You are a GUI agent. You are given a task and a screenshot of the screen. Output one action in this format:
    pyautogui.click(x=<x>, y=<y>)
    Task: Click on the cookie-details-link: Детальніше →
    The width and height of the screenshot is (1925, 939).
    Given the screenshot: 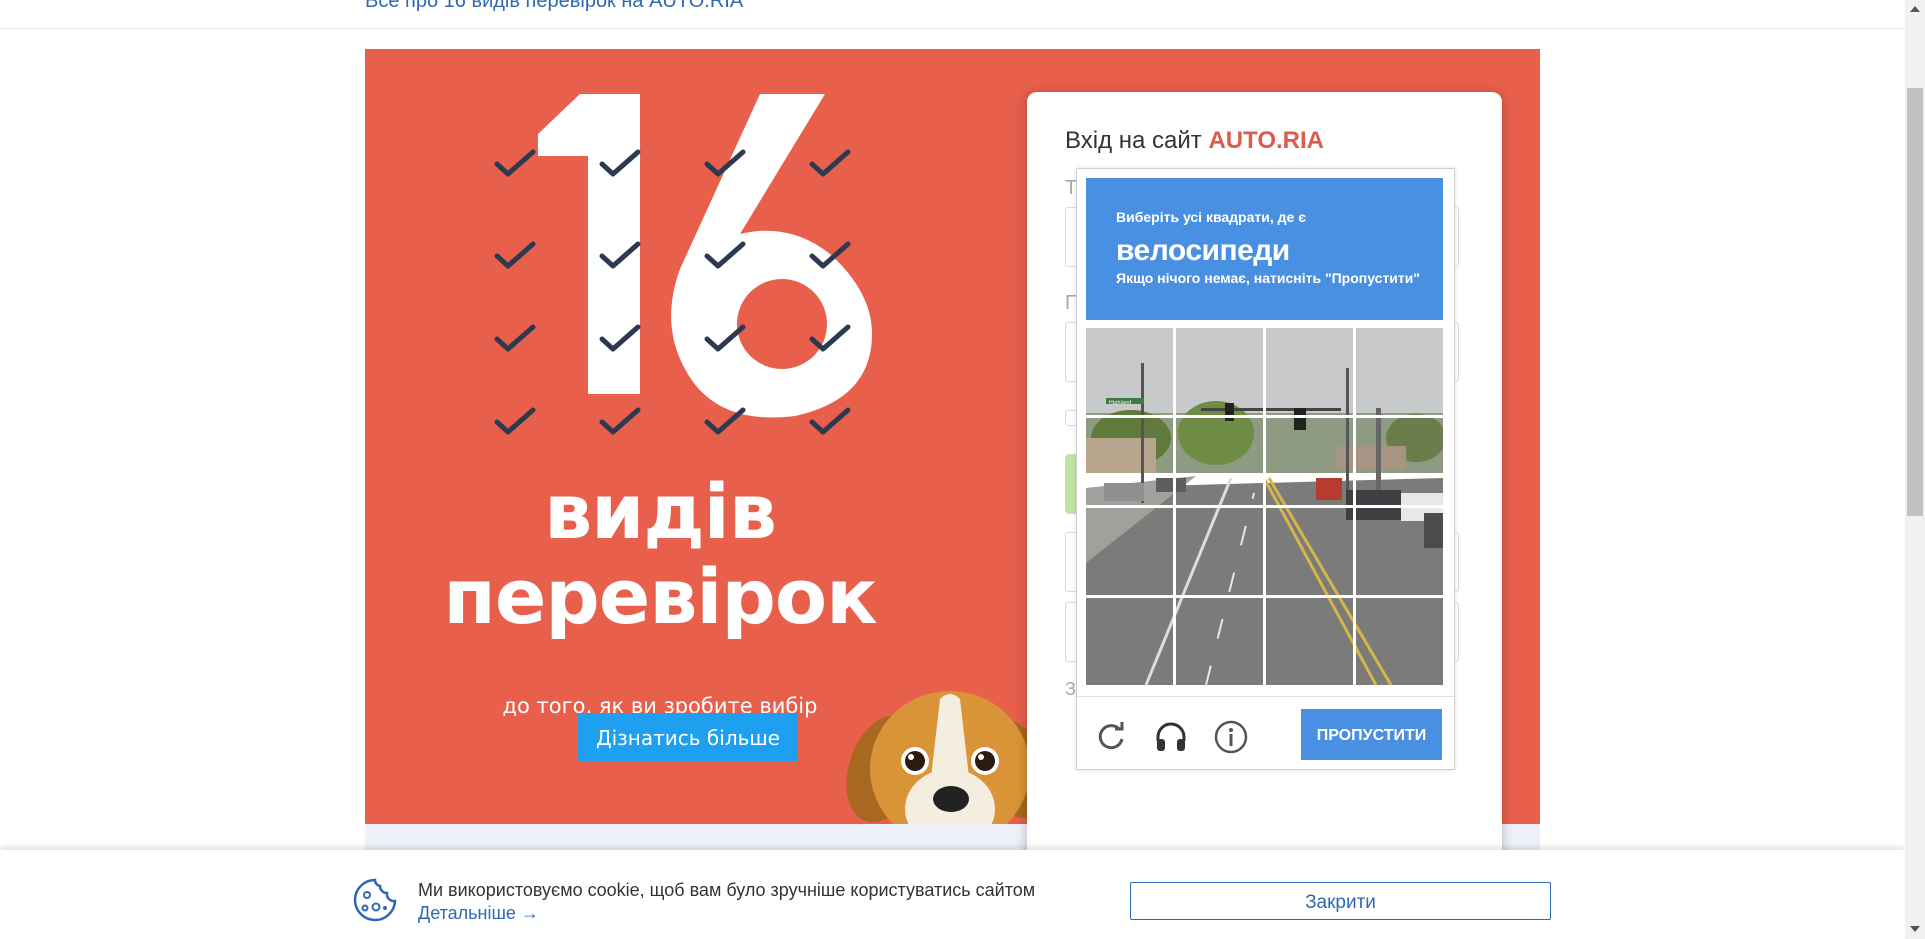 What is the action you would take?
    pyautogui.click(x=478, y=913)
    